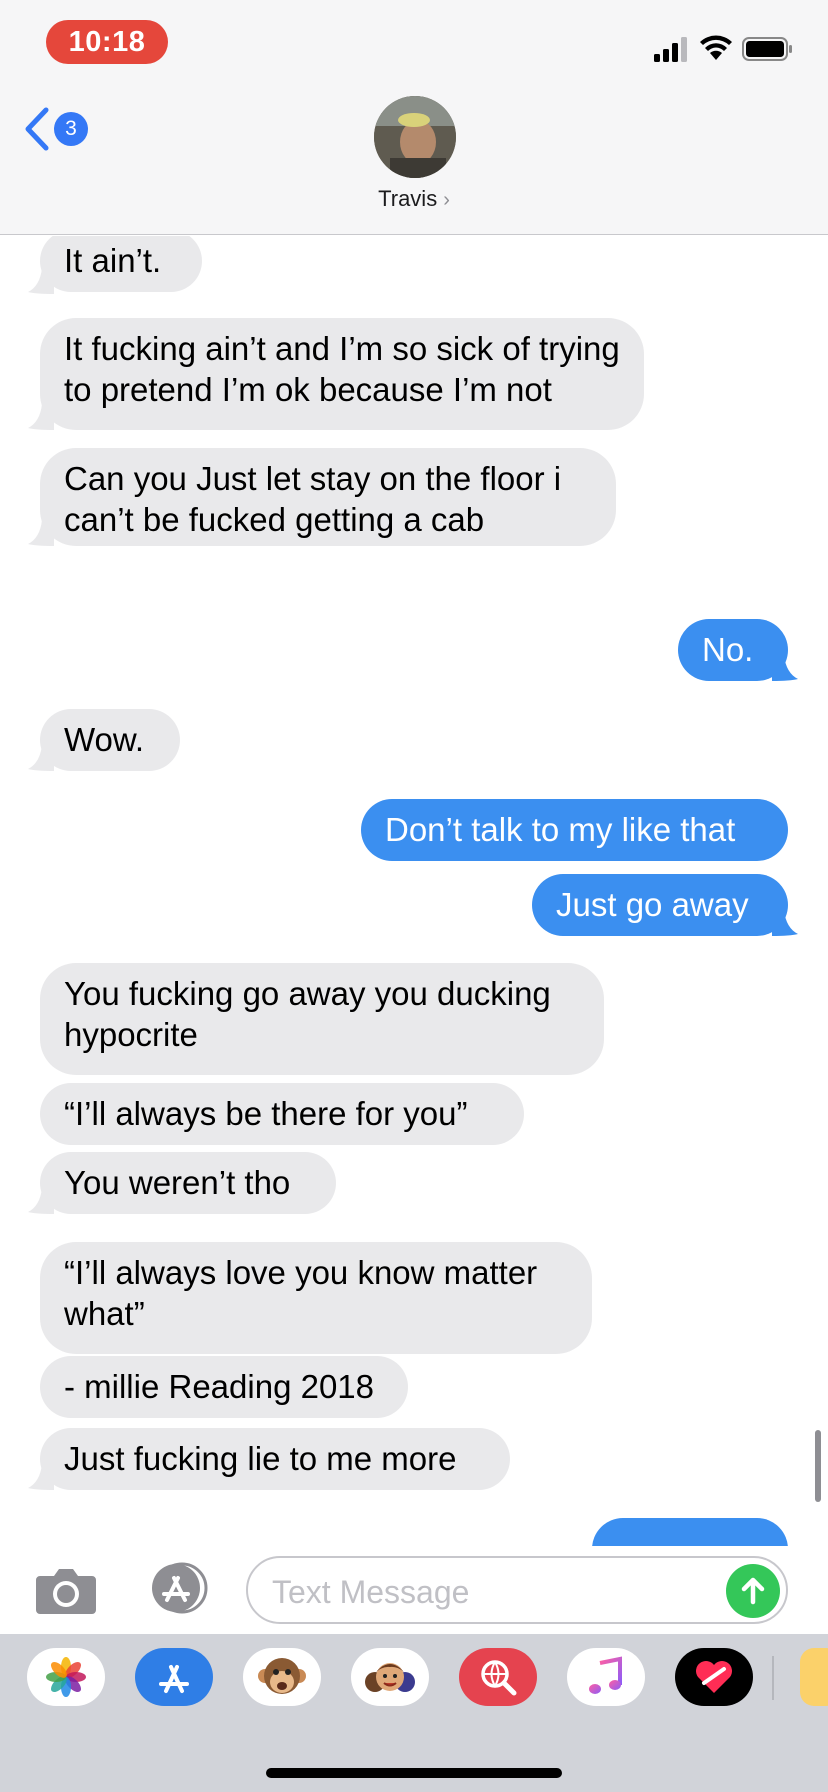  I want to click on message-text-field, so click(517, 1590).